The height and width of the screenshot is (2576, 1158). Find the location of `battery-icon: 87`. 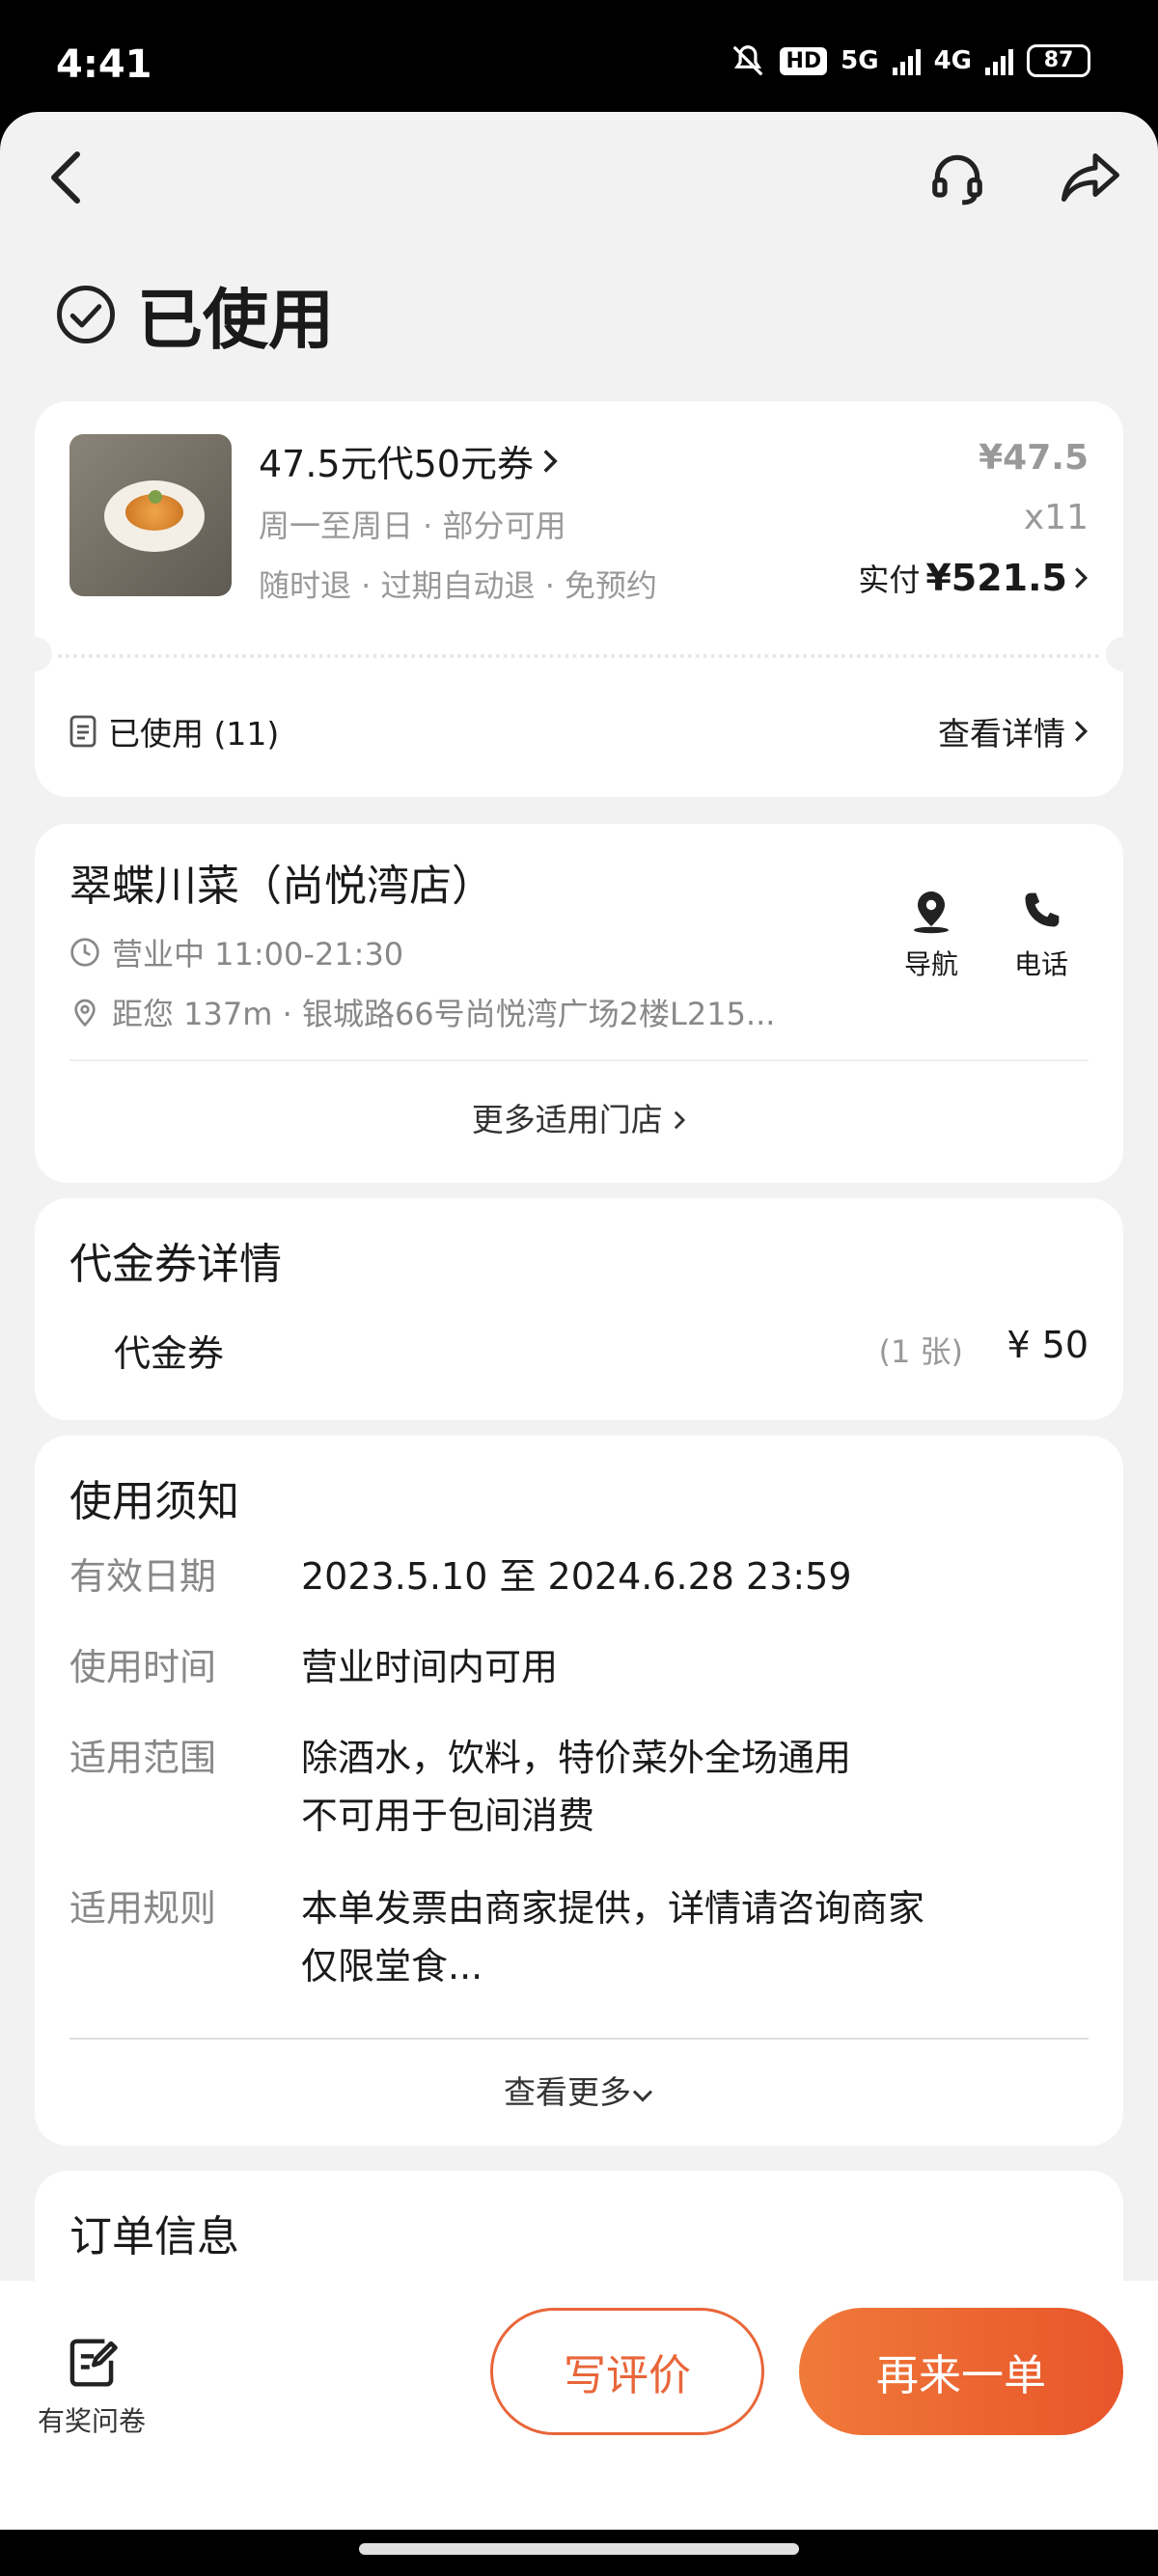

battery-icon: 87 is located at coordinates (1058, 60).